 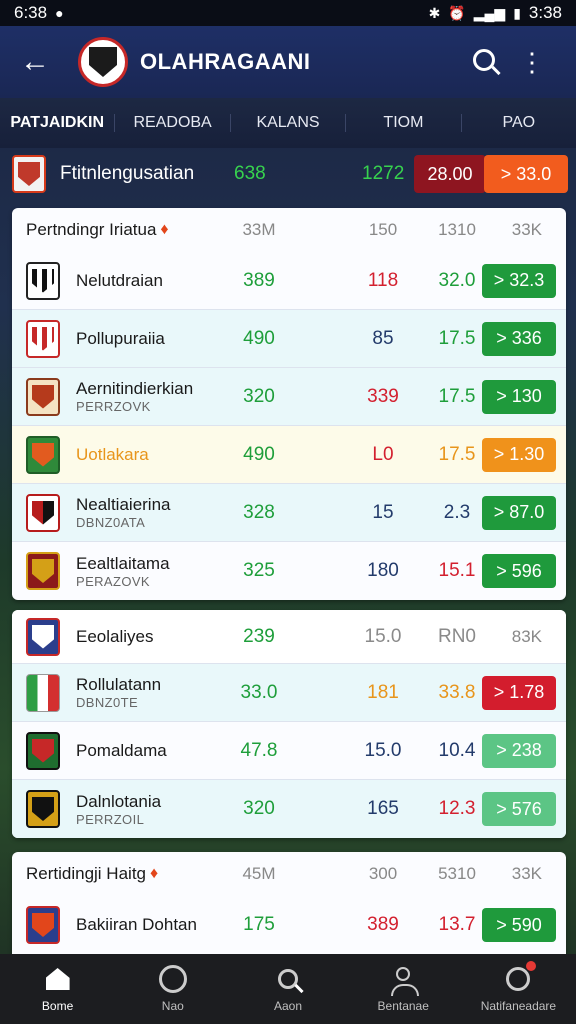 I want to click on match-row: Dalnlotania PERRZOIL 320 165 12.3 > 576, so click(x=289, y=809).